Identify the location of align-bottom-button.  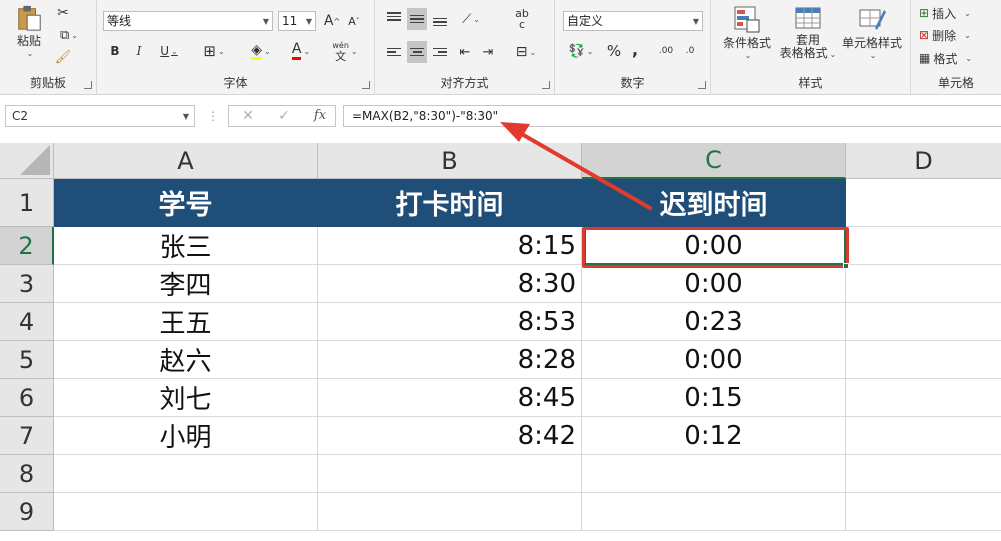
(440, 19).